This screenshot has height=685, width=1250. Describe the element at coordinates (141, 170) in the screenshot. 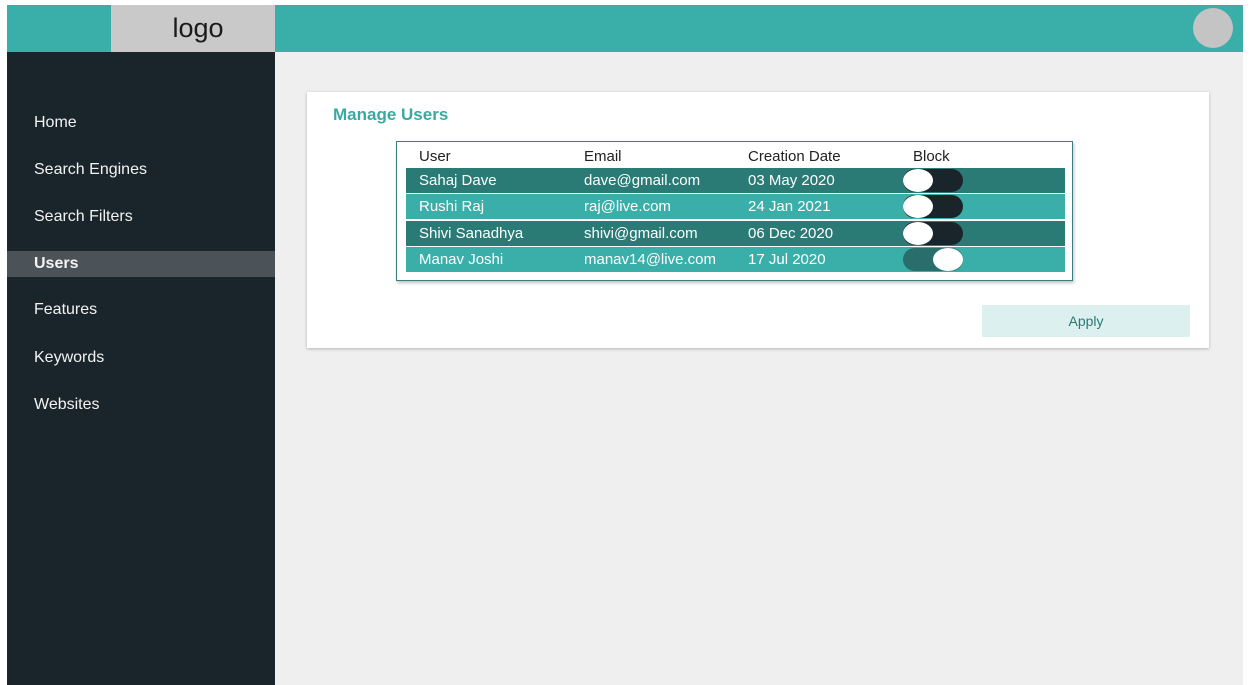

I see `sidebar-item-search-engines: Search Engines` at that location.